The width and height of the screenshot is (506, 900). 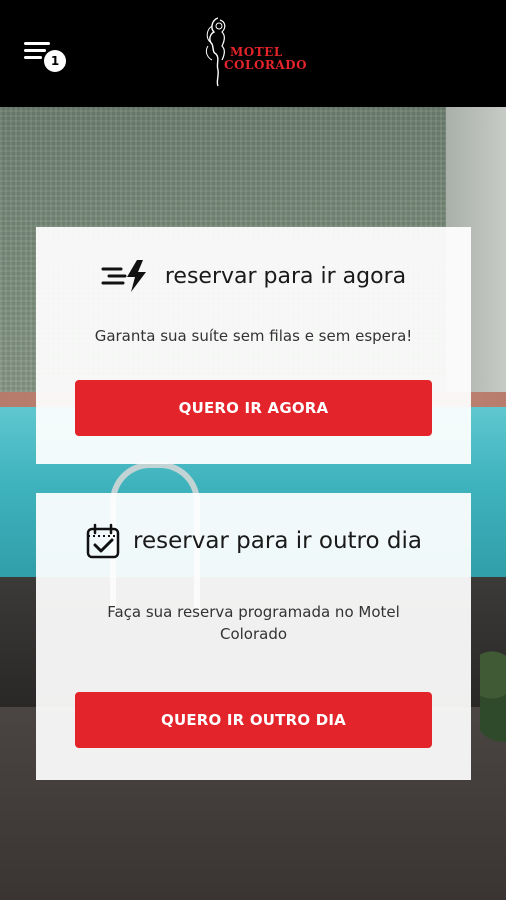 I want to click on quero-ir-outro-dia-button: QUERO IR OUTRO DIA, so click(x=253, y=720).